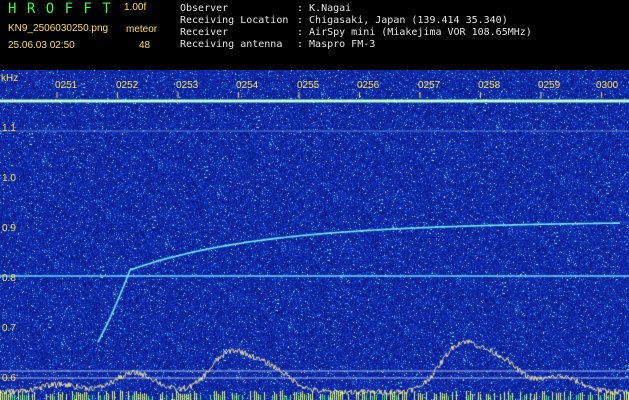  What do you see at coordinates (429, 85) in the screenshot?
I see `time-tick-label: 0257` at bounding box center [429, 85].